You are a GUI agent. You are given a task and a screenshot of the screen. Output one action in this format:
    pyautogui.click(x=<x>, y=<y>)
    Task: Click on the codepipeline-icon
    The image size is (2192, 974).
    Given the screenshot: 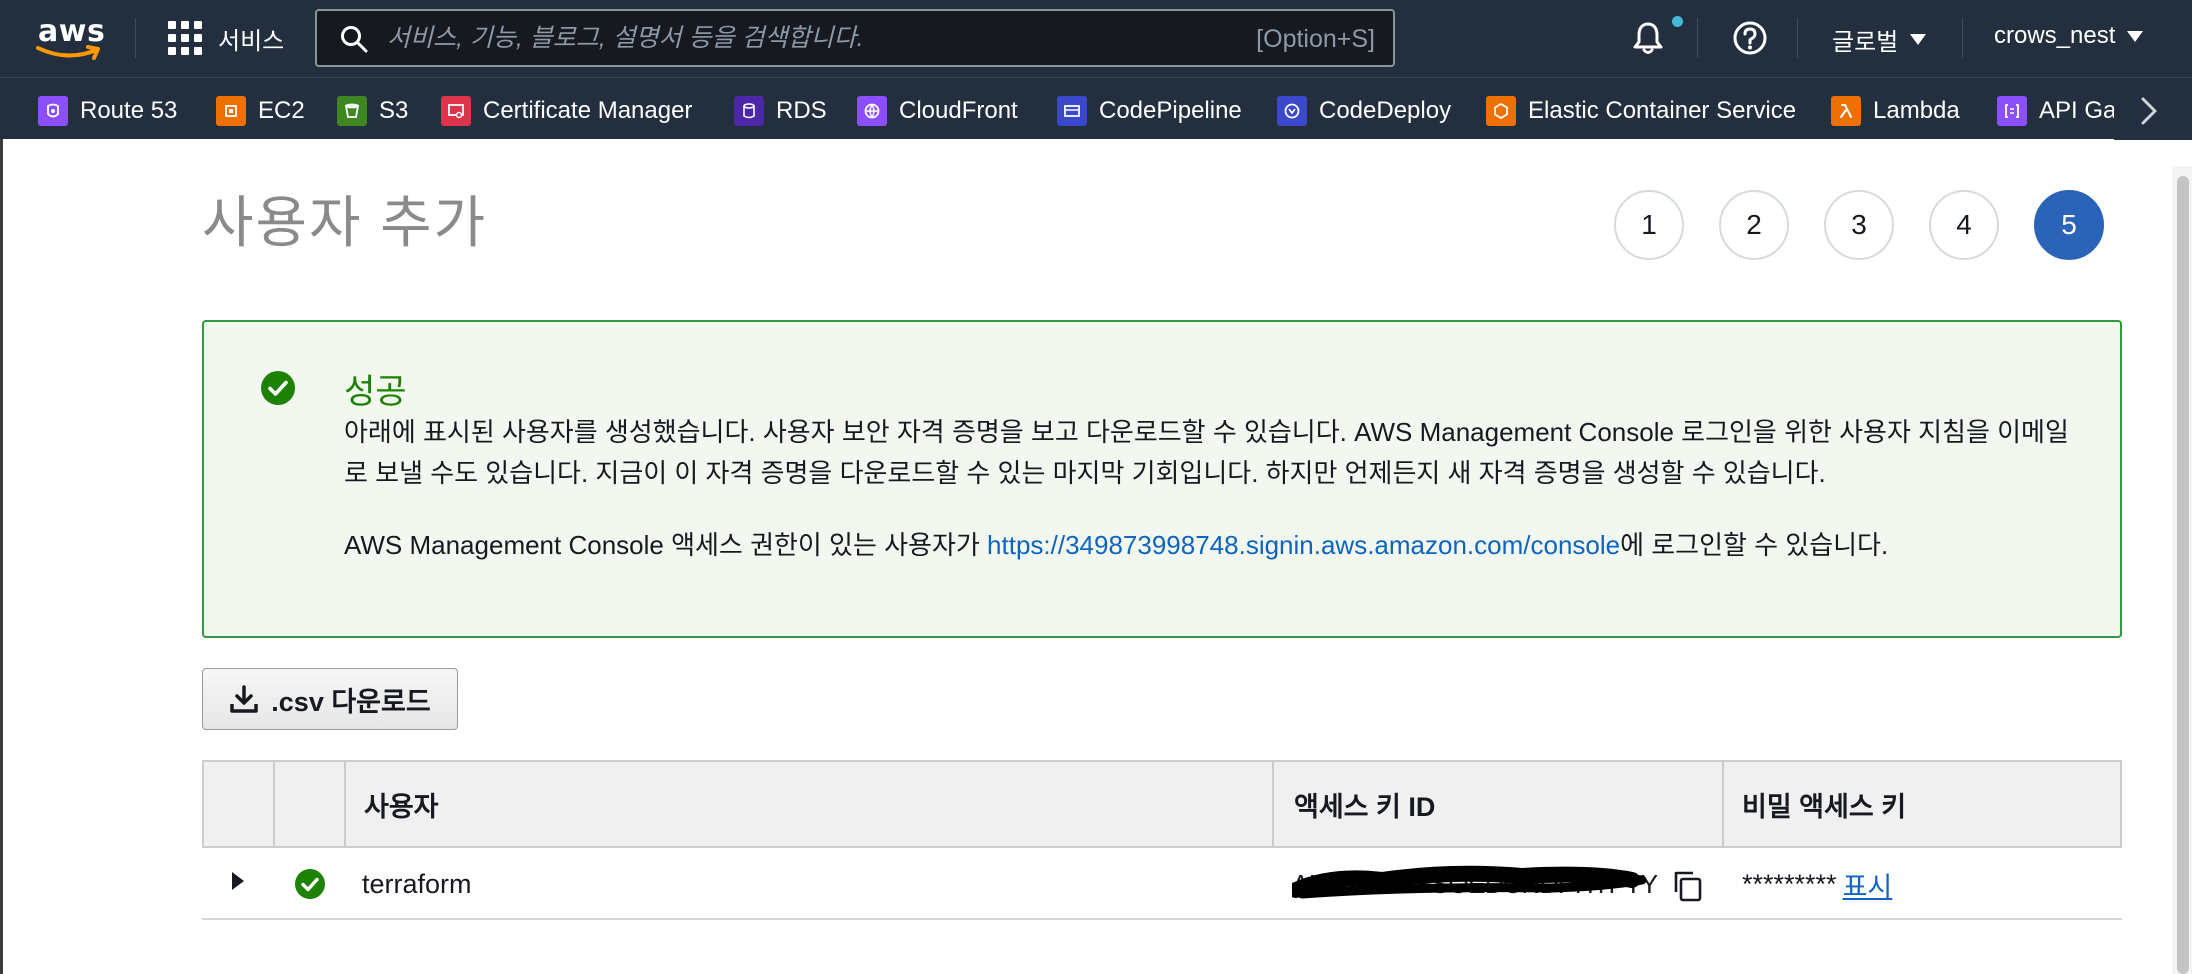 What is the action you would take?
    pyautogui.click(x=1072, y=111)
    